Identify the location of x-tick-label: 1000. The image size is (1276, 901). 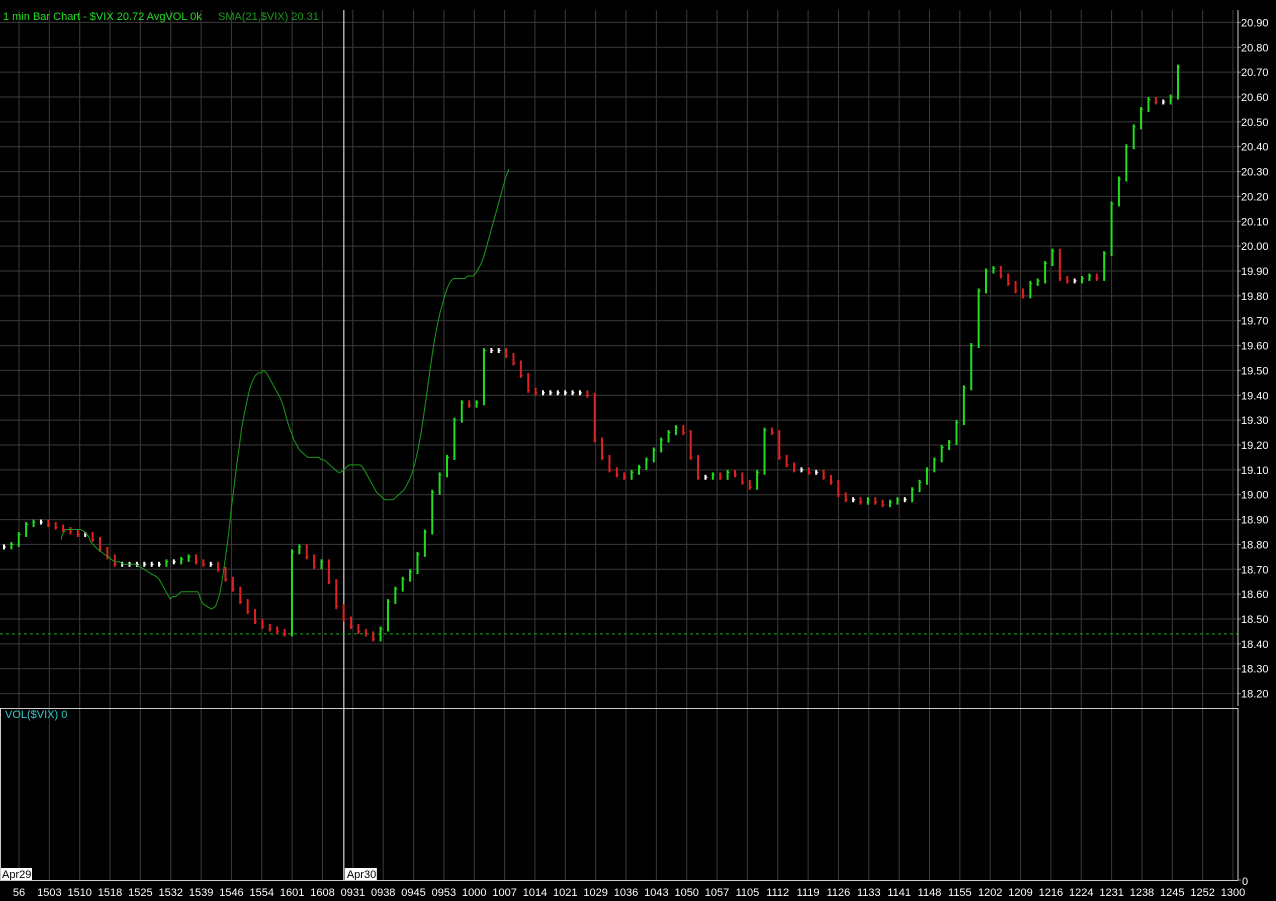
(474, 893).